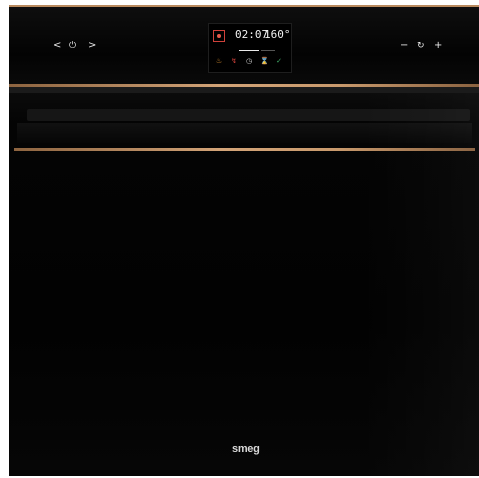 The image size is (479, 478). What do you see at coordinates (92, 46) in the screenshot?
I see `next-button: >` at bounding box center [92, 46].